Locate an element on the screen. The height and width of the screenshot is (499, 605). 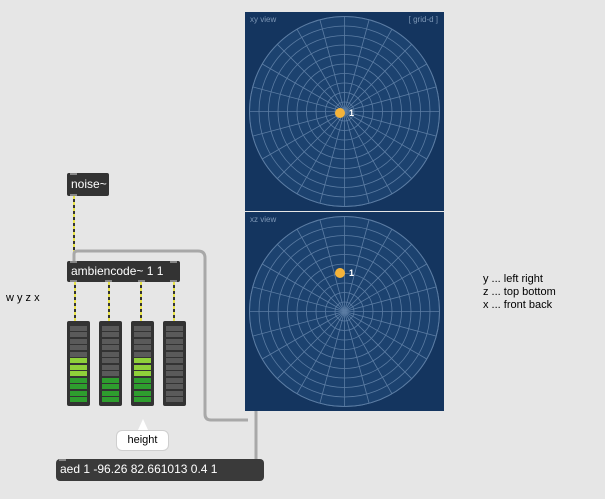
xy-polar-grid is located at coordinates (344, 111).